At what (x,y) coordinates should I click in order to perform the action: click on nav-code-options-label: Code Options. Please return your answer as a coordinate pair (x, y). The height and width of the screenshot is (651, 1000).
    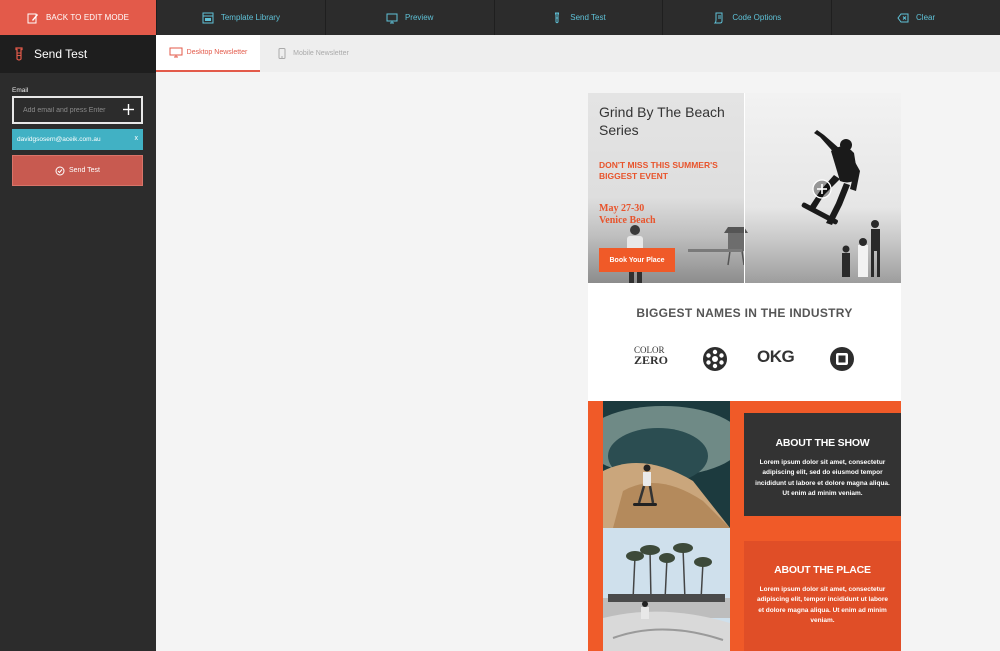
    Looking at the image, I should click on (757, 17).